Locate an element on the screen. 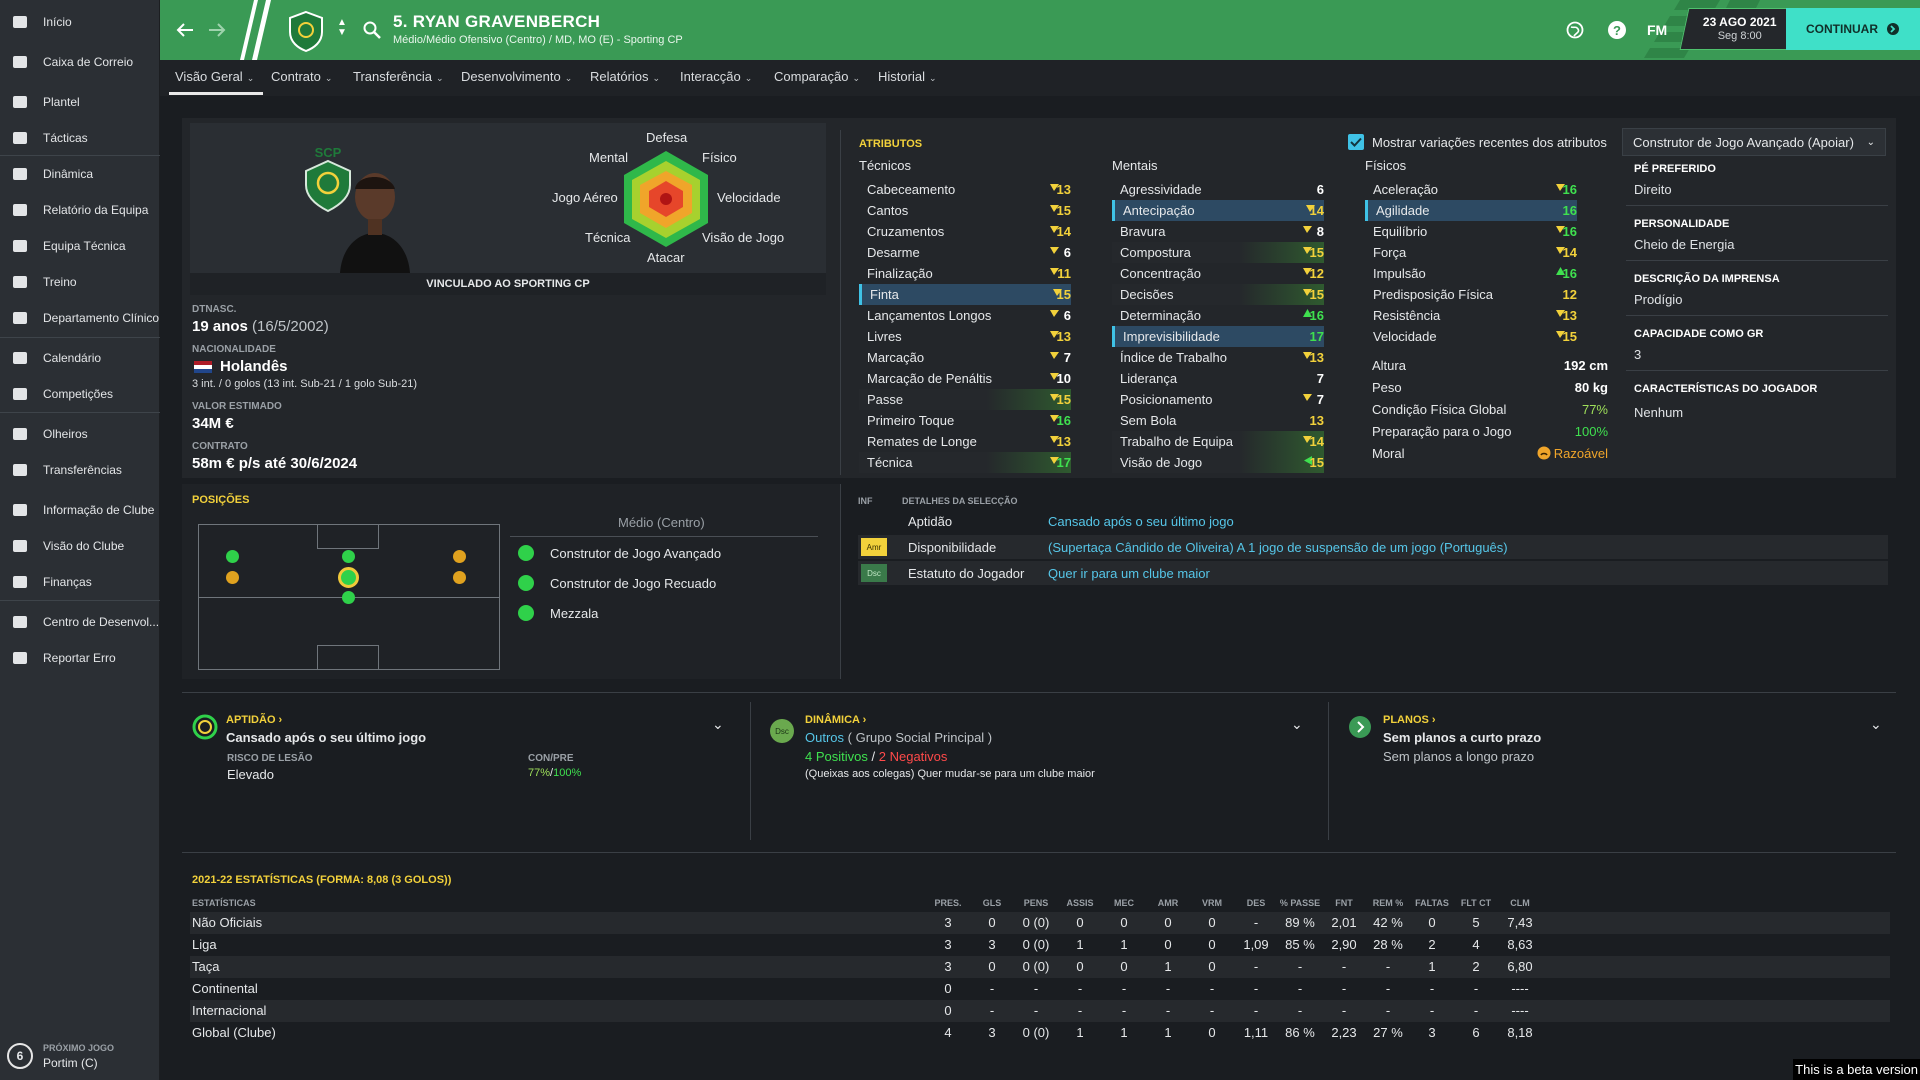  stats-header: ASSIS is located at coordinates (1080, 903).